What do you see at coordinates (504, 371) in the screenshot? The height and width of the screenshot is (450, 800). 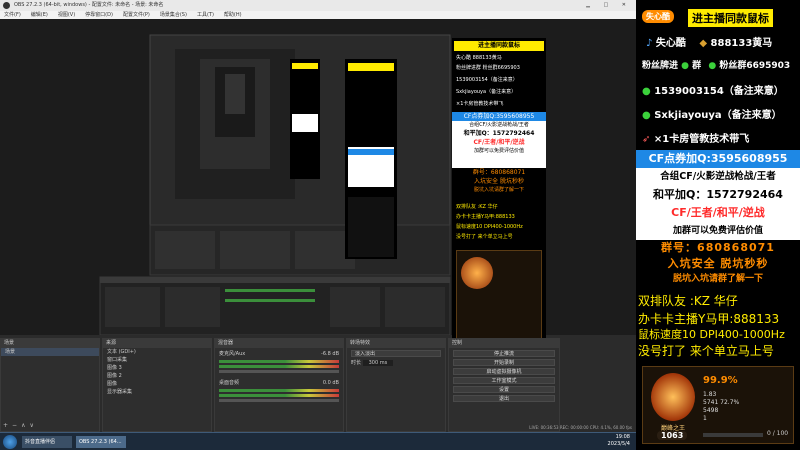 I see `virtual-camera-button: 启动虚拟摄像机` at bounding box center [504, 371].